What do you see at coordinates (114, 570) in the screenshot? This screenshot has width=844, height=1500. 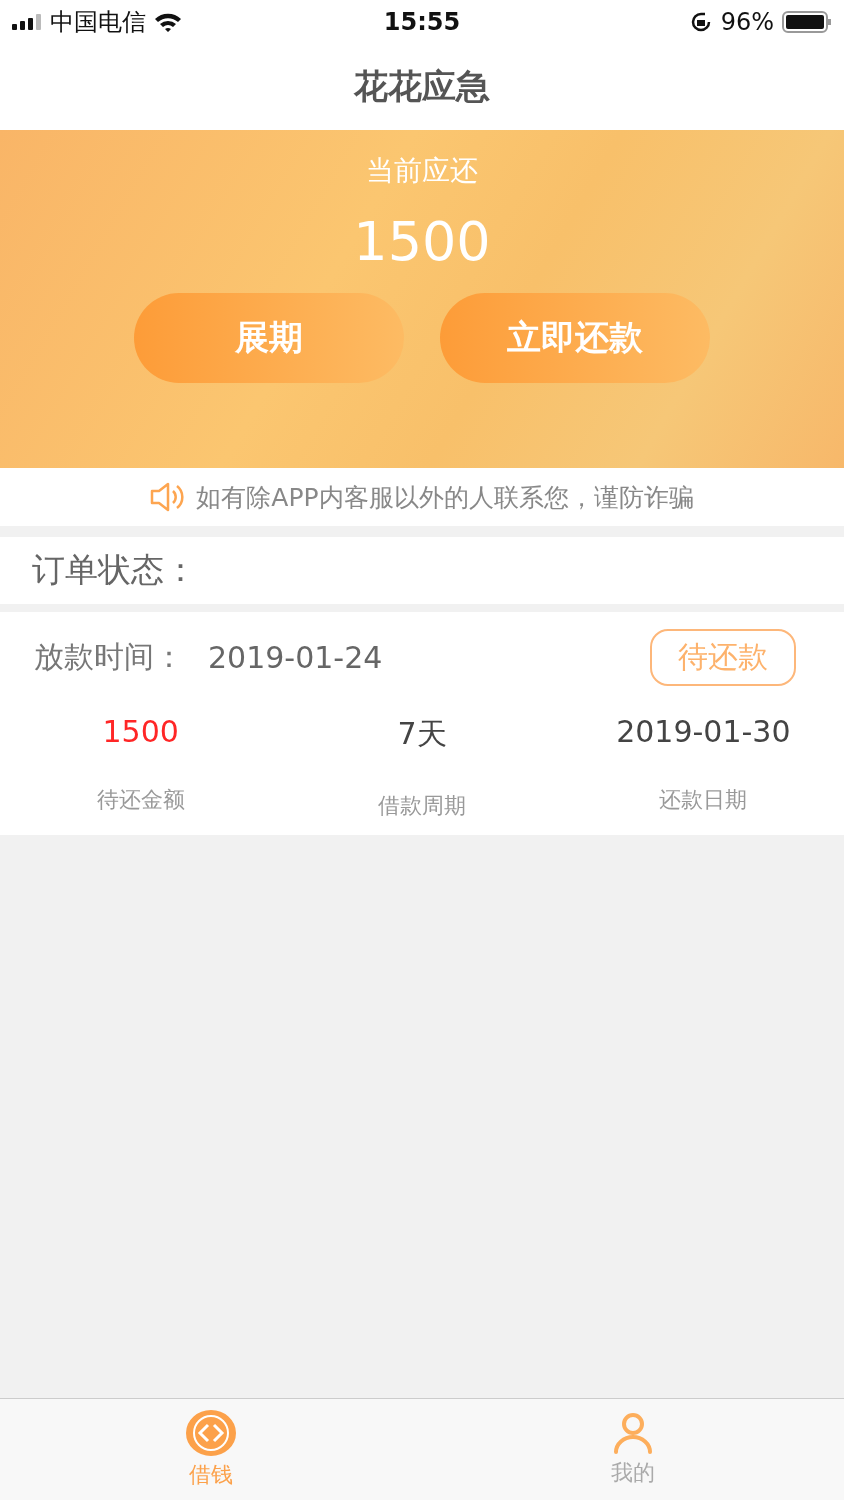 I see `order-status-label: 订单状态：` at bounding box center [114, 570].